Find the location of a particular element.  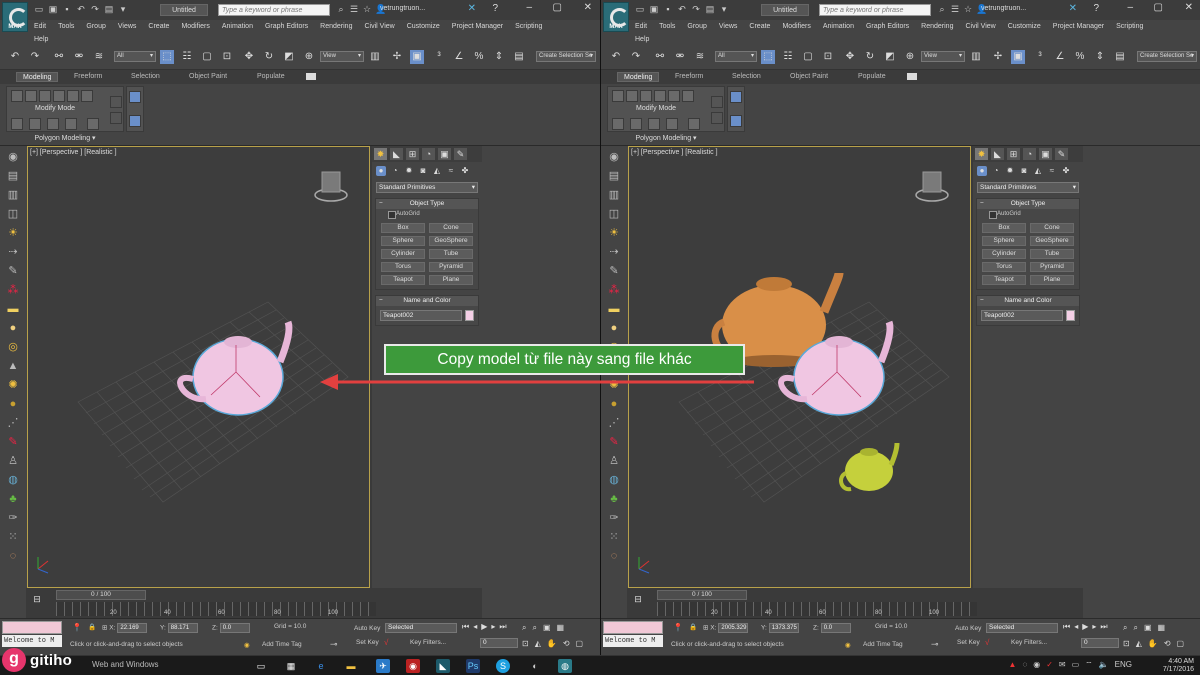

select-object-icon: ⬚ is located at coordinates (167, 57).